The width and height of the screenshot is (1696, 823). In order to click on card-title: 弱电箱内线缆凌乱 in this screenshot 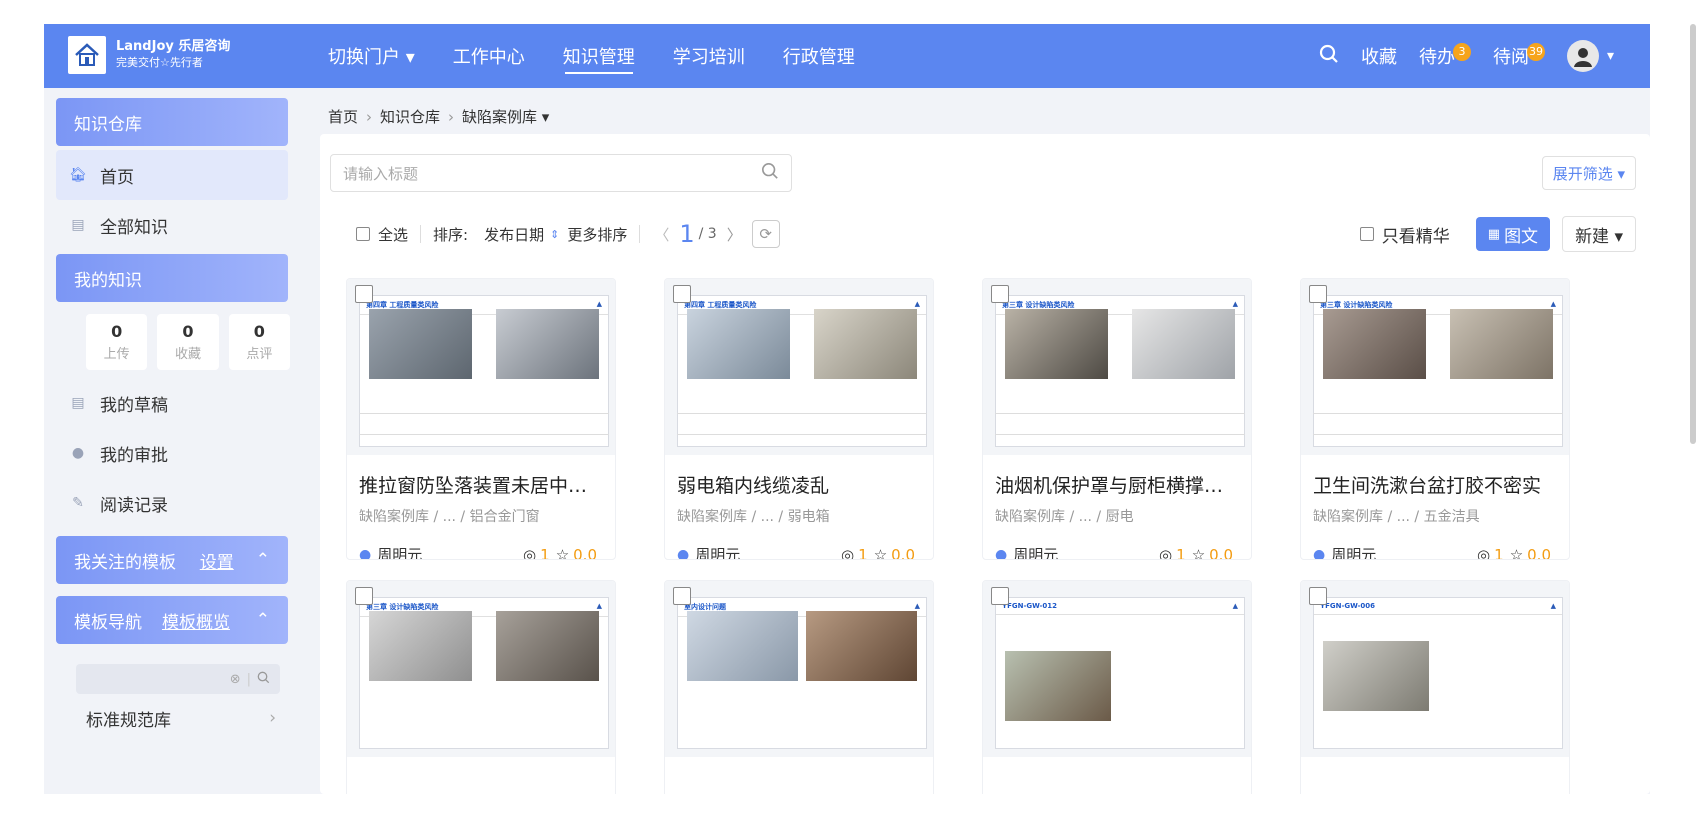, I will do `click(799, 484)`.